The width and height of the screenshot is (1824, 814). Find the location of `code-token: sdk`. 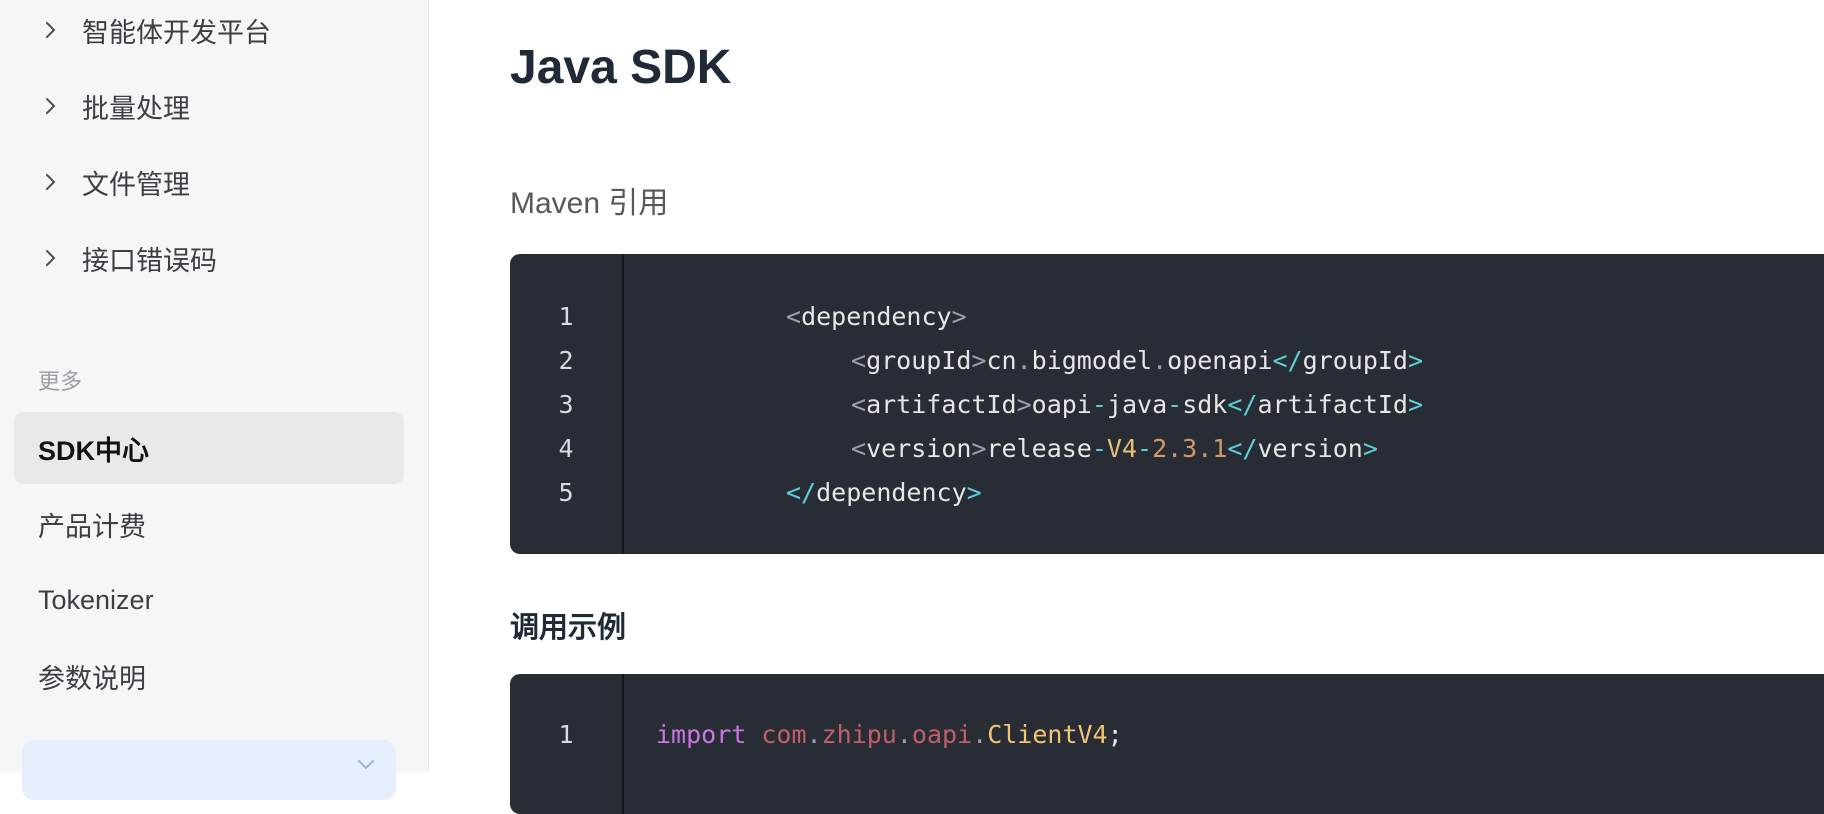

code-token: sdk is located at coordinates (1205, 404).